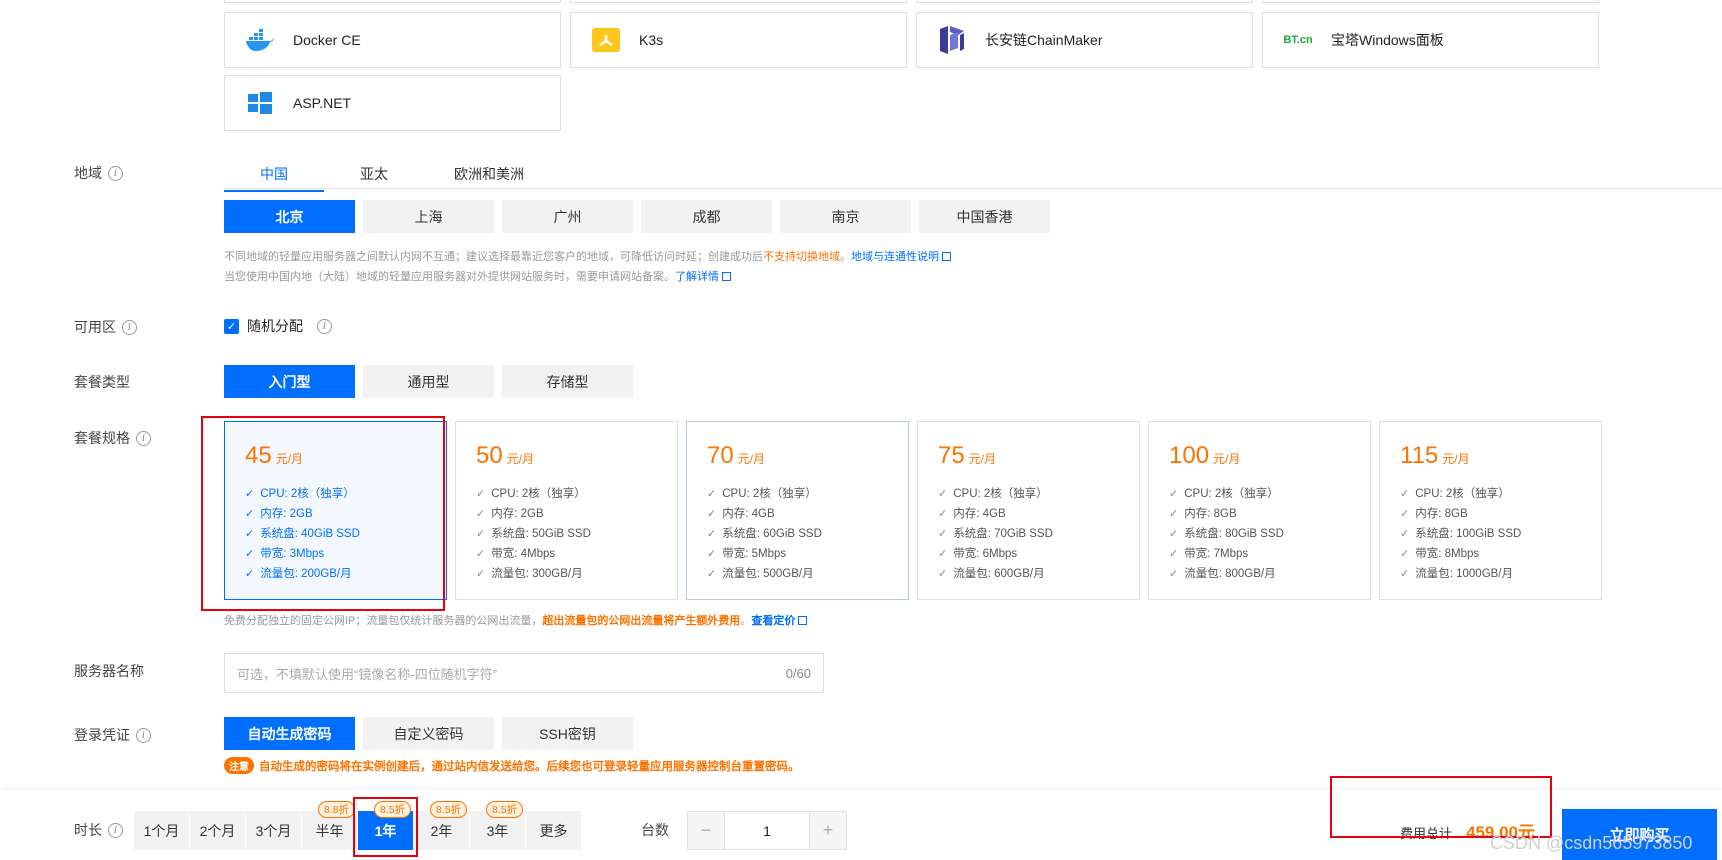 The image size is (1722, 860). What do you see at coordinates (773, 621) in the screenshot?
I see `view-pricing-link: 查看定价` at bounding box center [773, 621].